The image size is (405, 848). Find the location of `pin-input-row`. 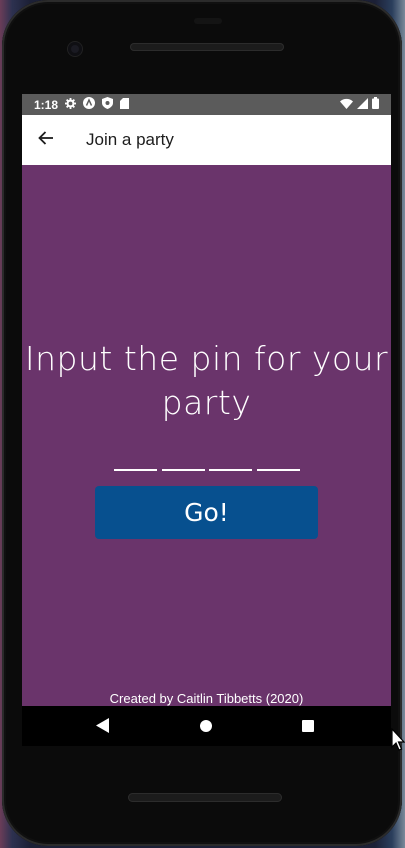

pin-input-row is located at coordinates (207, 459).